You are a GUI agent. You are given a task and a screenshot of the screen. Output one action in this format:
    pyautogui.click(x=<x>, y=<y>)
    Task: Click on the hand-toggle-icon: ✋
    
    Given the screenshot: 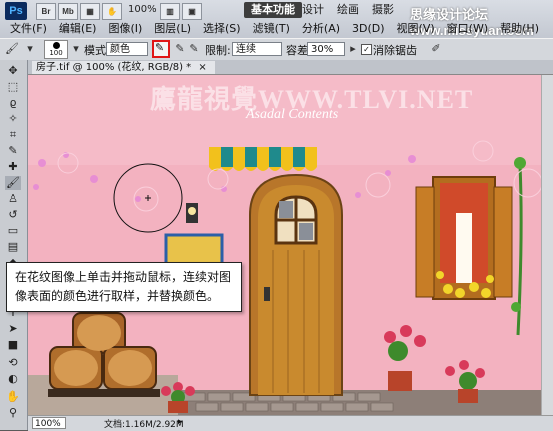 What is the action you would take?
    pyautogui.click(x=112, y=11)
    